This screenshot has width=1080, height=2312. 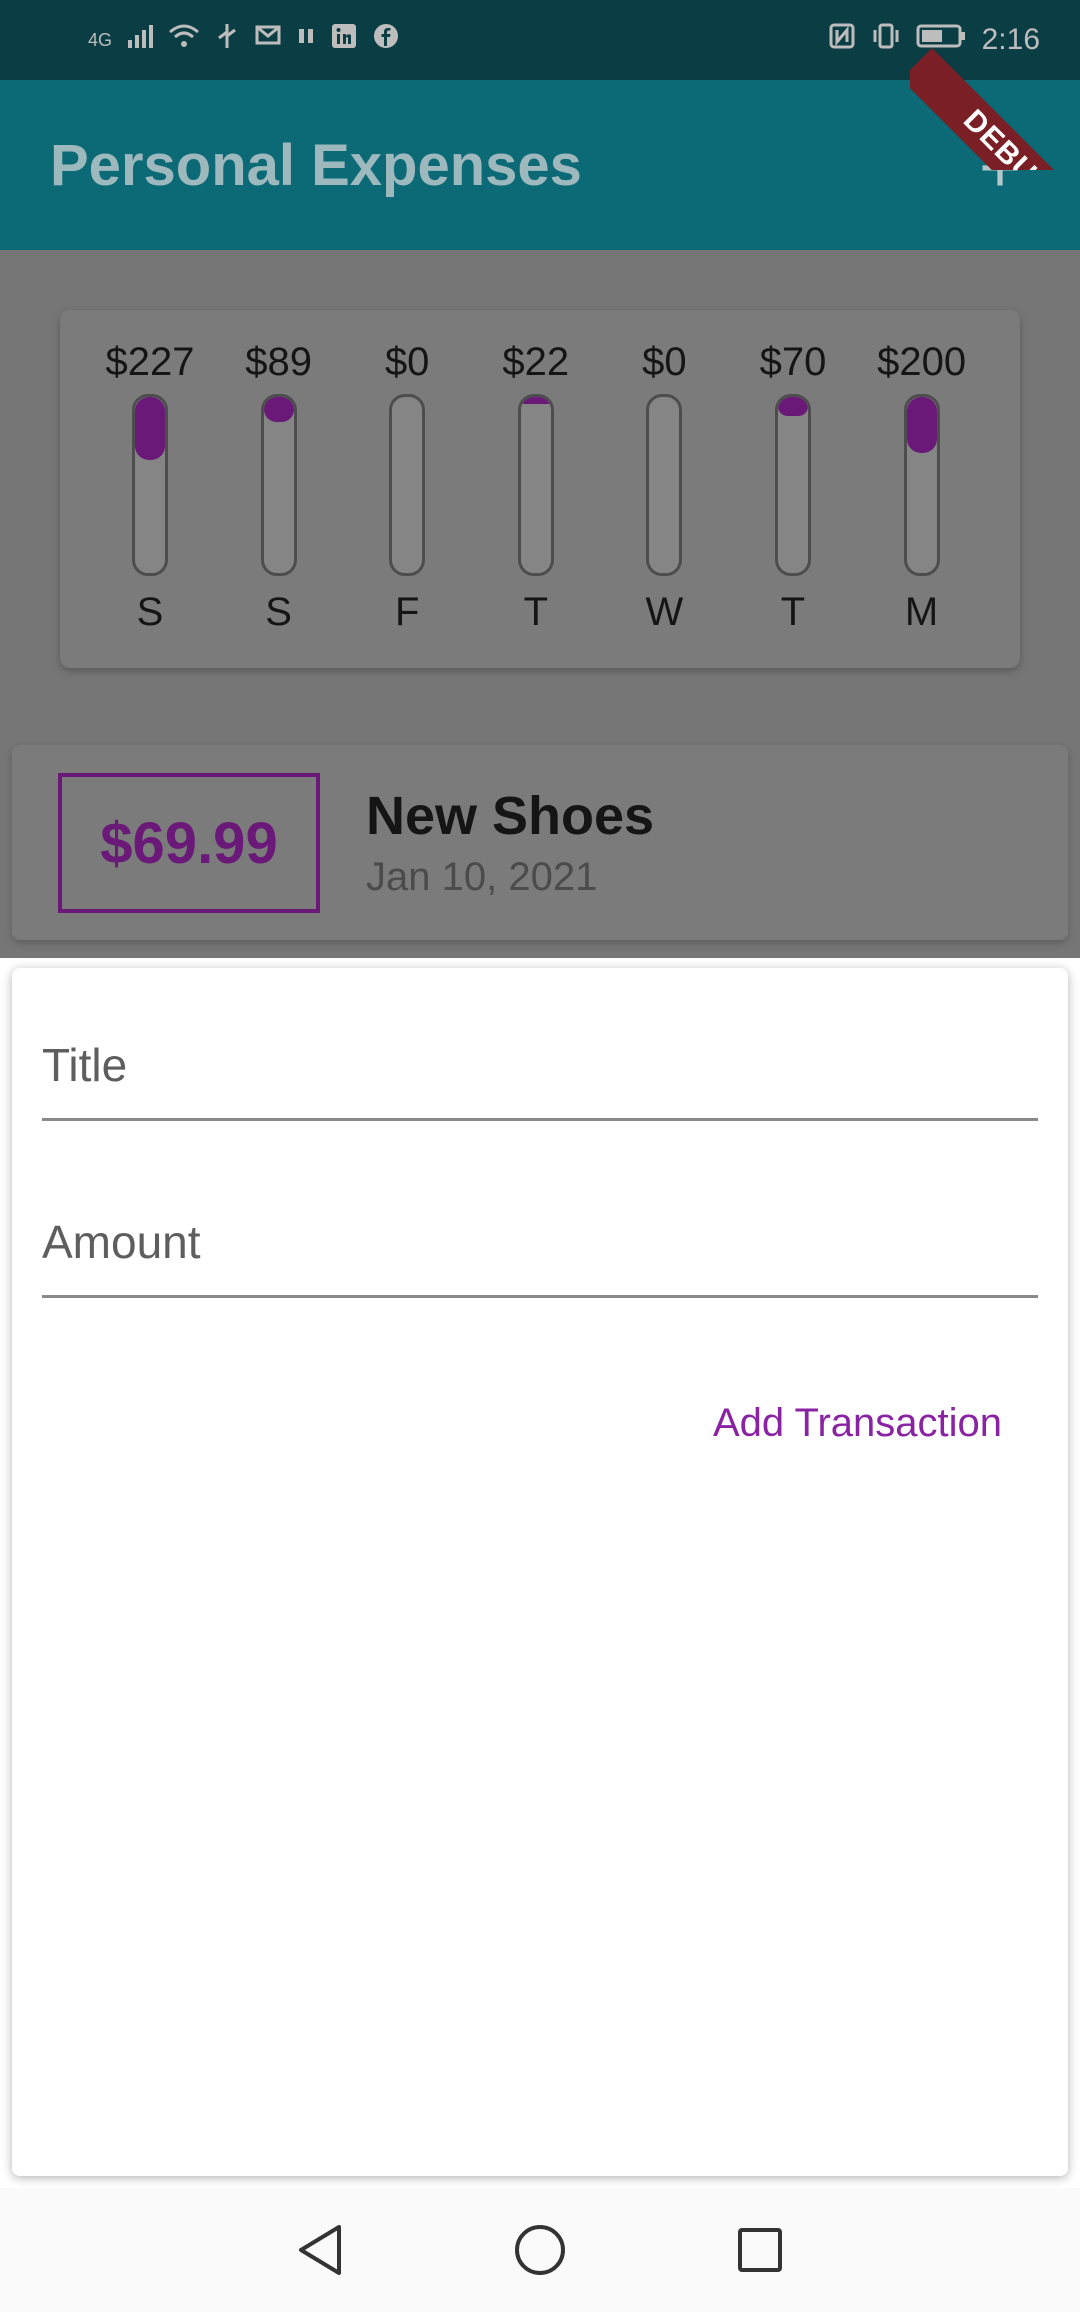 I want to click on bar-amount-label: $89, so click(x=278, y=362).